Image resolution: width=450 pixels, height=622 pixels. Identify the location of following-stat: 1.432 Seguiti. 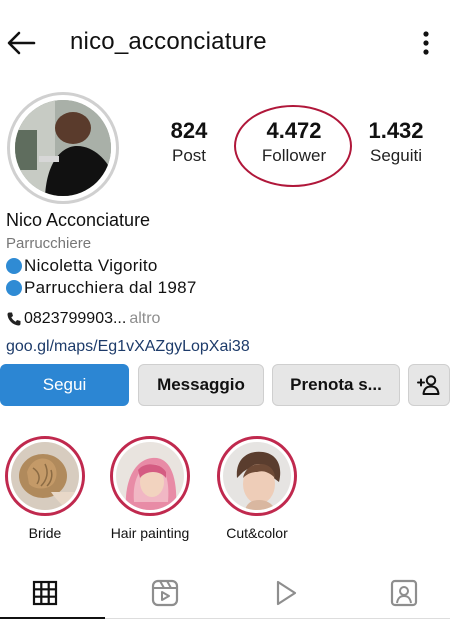
(396, 143).